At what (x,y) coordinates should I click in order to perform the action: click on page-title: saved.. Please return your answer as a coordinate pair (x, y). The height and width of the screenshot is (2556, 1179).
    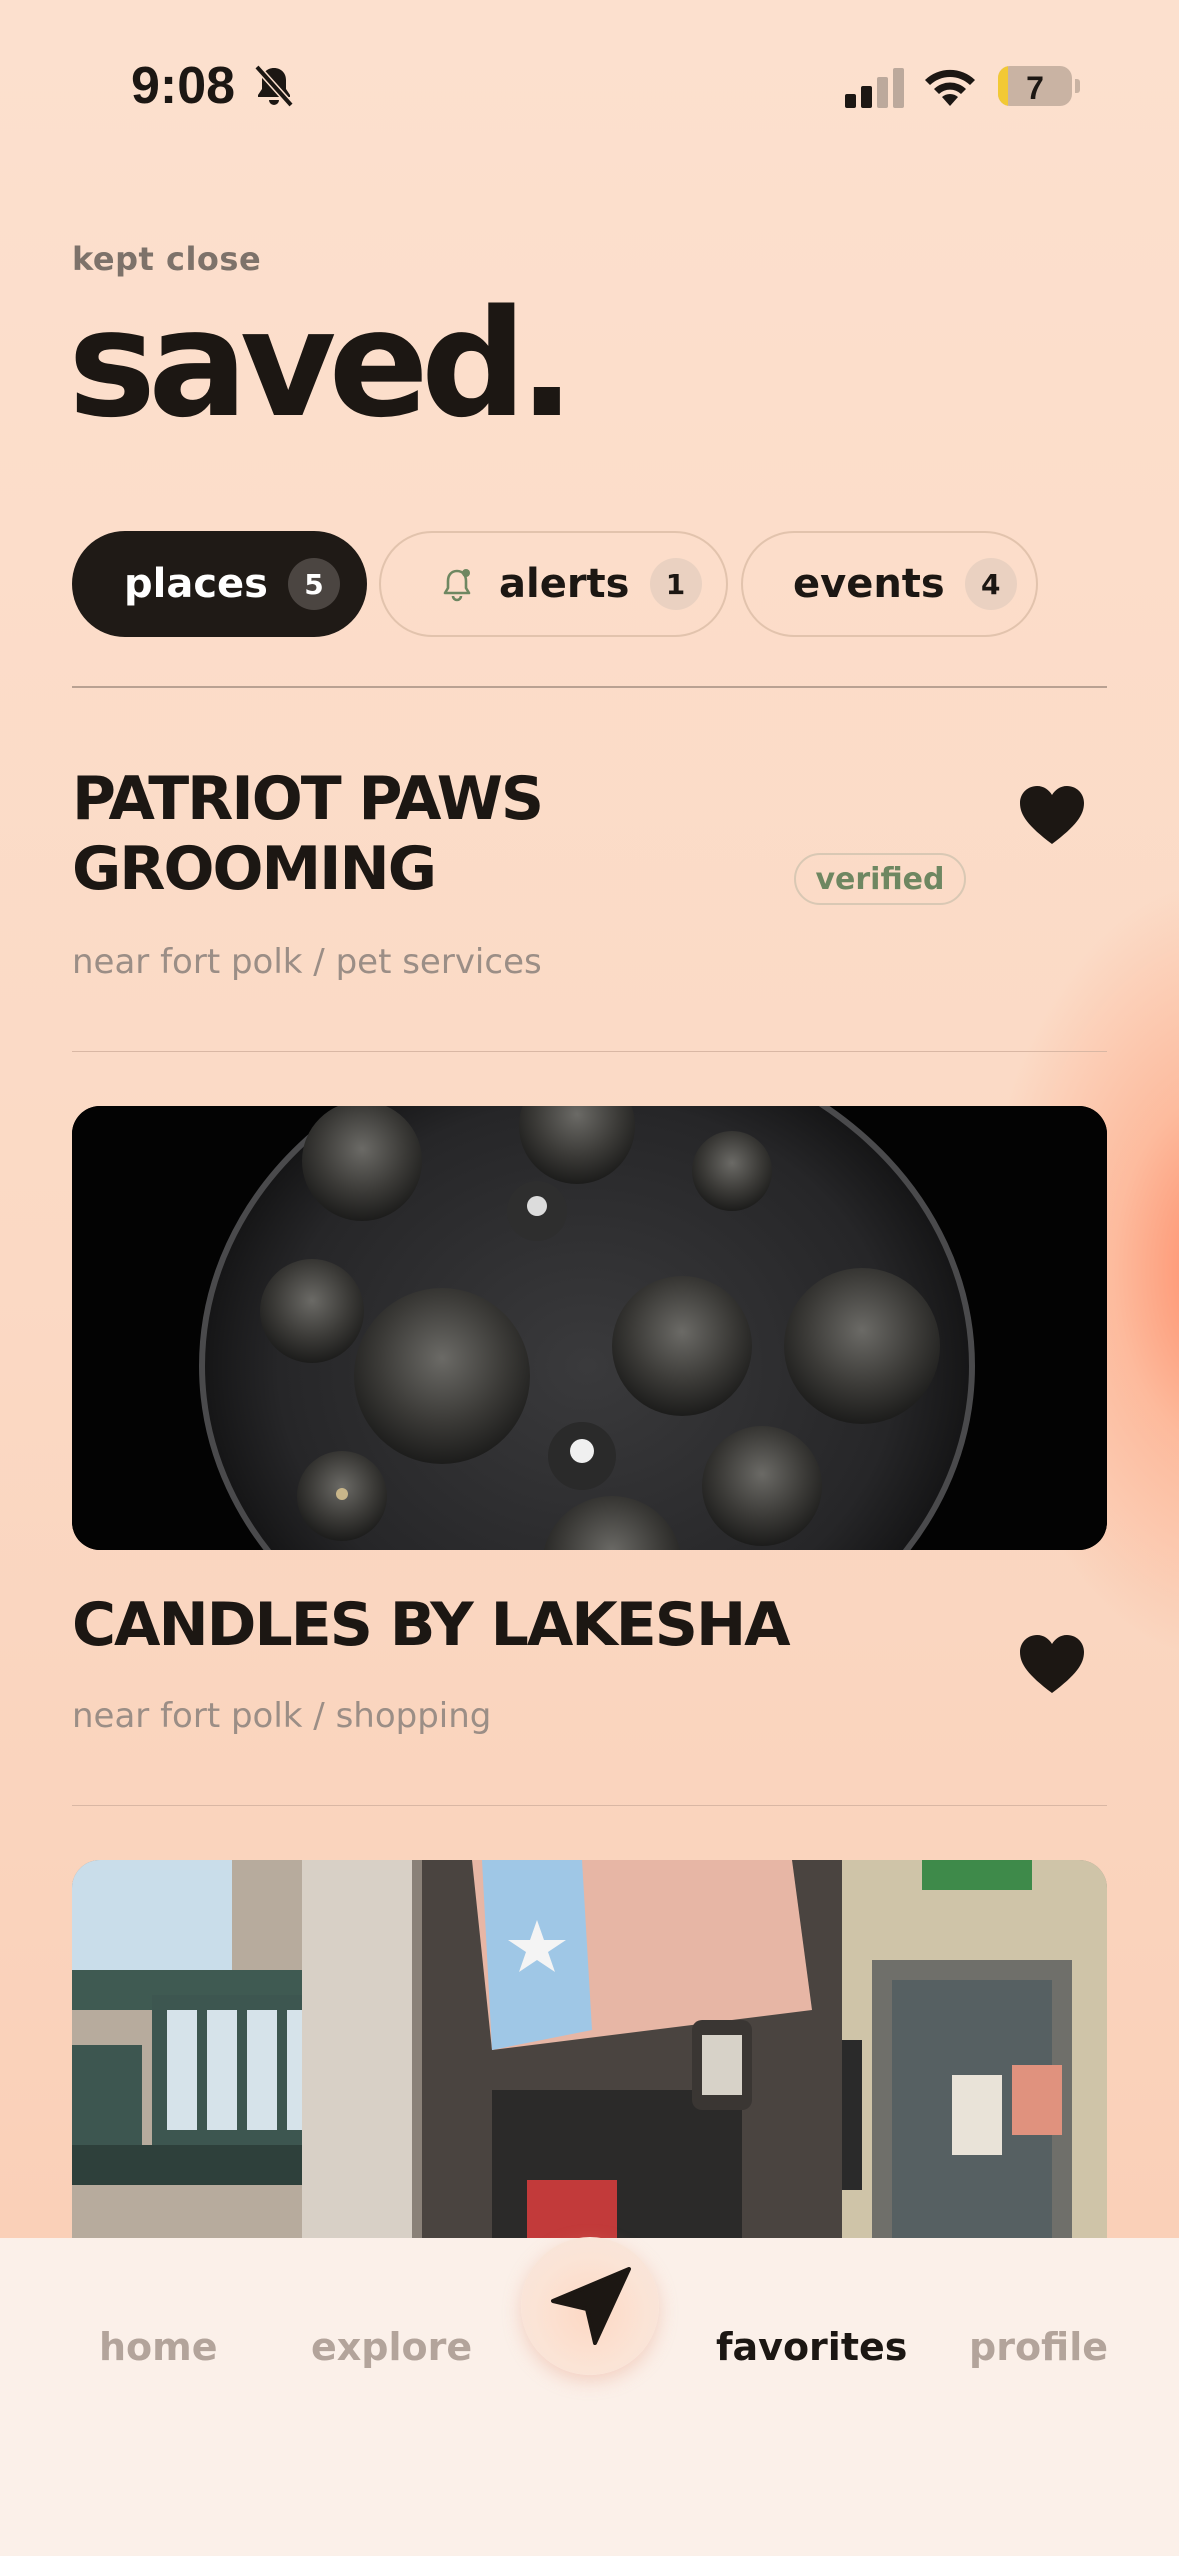
    Looking at the image, I should click on (321, 364).